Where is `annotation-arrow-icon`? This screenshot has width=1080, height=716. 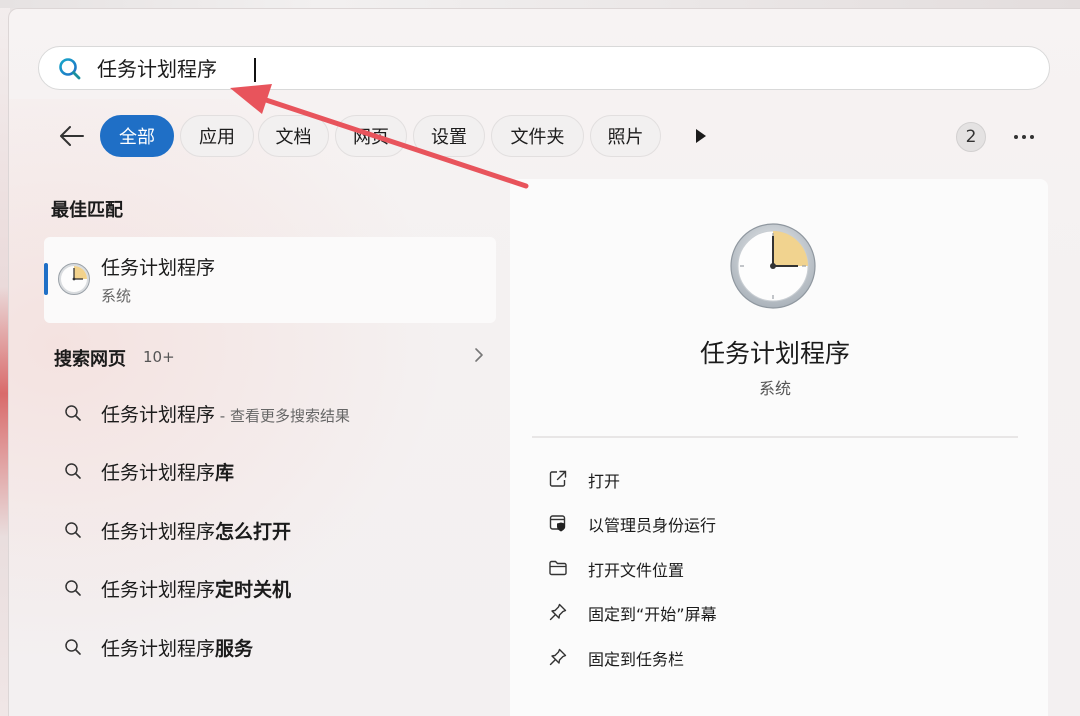
annotation-arrow-icon is located at coordinates (379, 136).